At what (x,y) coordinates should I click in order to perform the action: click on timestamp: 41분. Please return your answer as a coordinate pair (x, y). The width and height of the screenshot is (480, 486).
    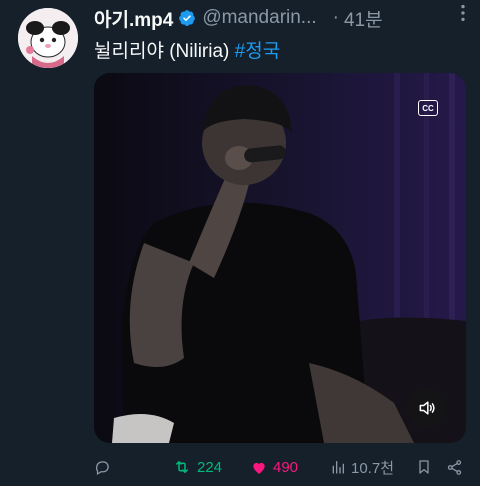
    Looking at the image, I should click on (363, 18).